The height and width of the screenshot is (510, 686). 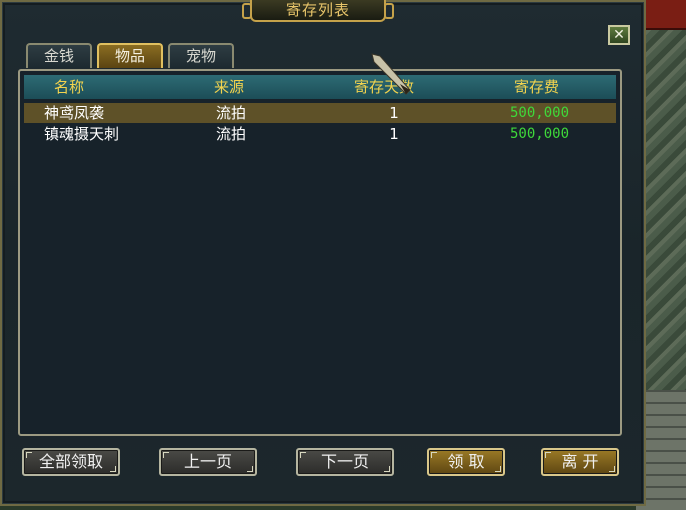 I want to click on table-row: 镇魂摄天刺 流拍 1 500,000, so click(x=320, y=134).